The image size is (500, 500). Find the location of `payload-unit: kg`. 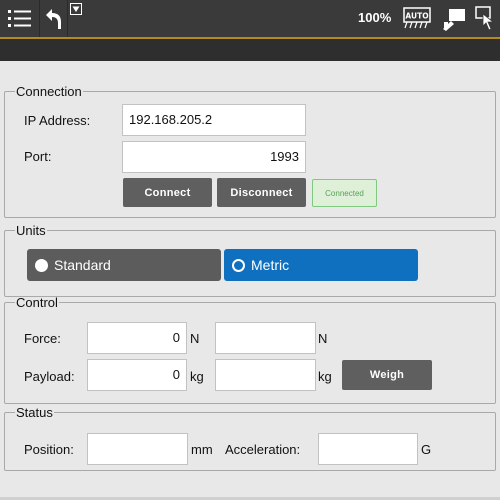

payload-unit: kg is located at coordinates (197, 376).